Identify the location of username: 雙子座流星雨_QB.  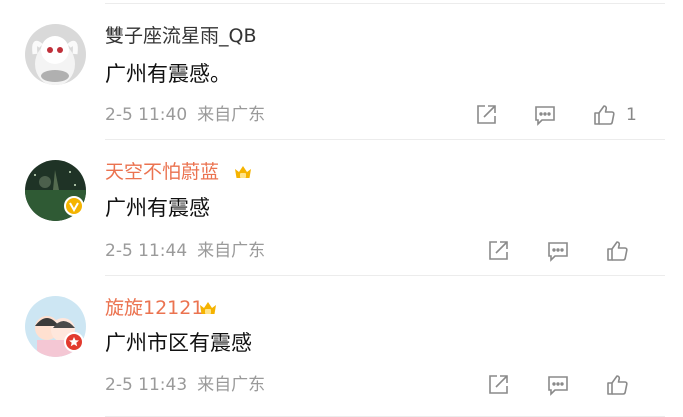
(181, 36).